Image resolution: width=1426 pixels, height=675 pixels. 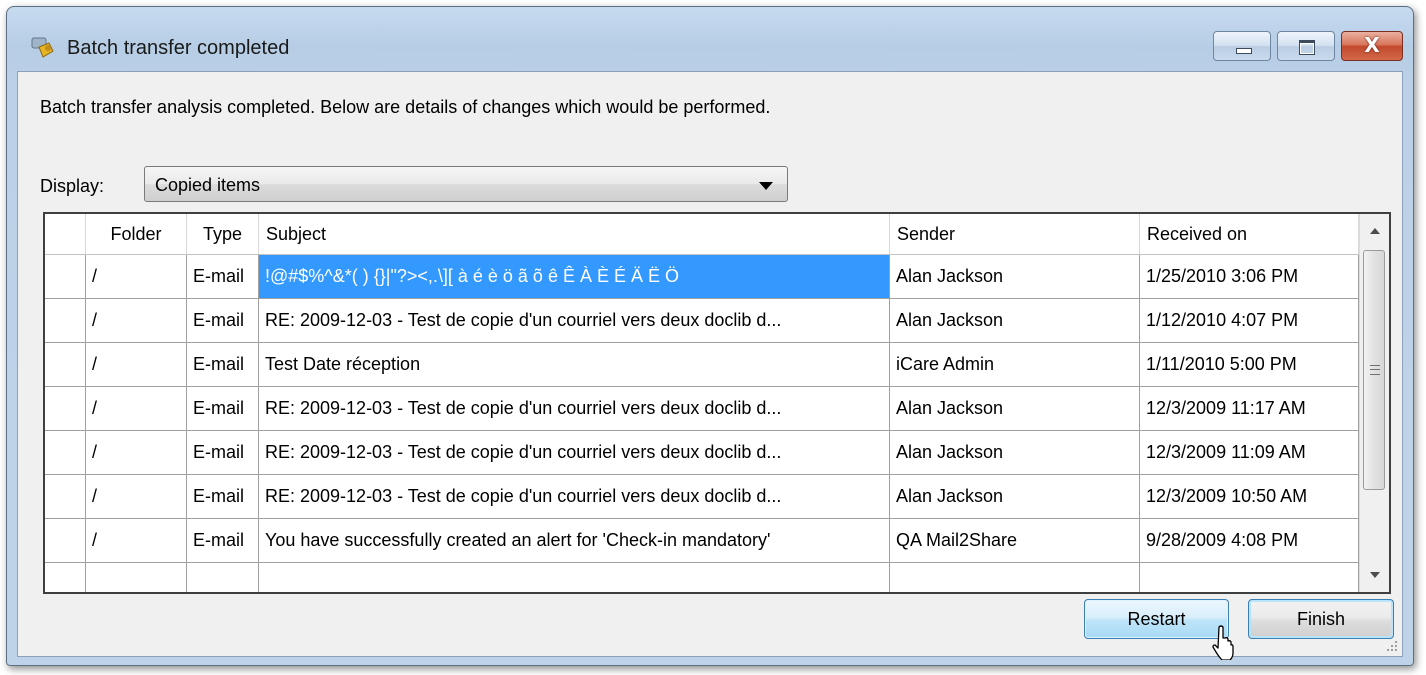 I want to click on cell-subject: Test Date réception, so click(x=574, y=365).